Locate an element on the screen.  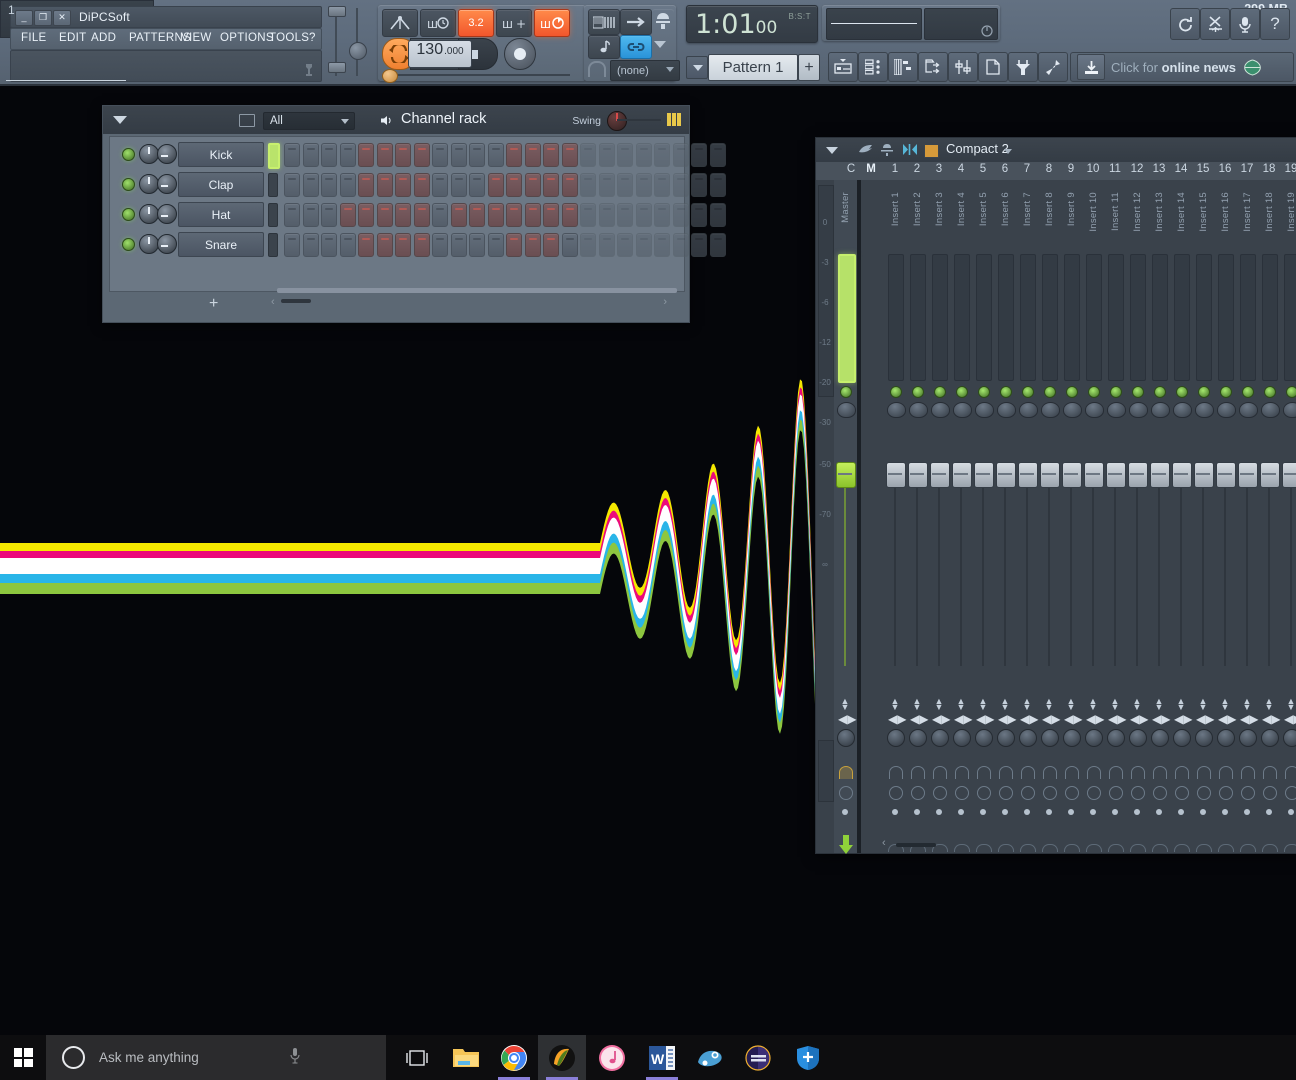
master-pitch-handle is located at coordinates (358, 51).